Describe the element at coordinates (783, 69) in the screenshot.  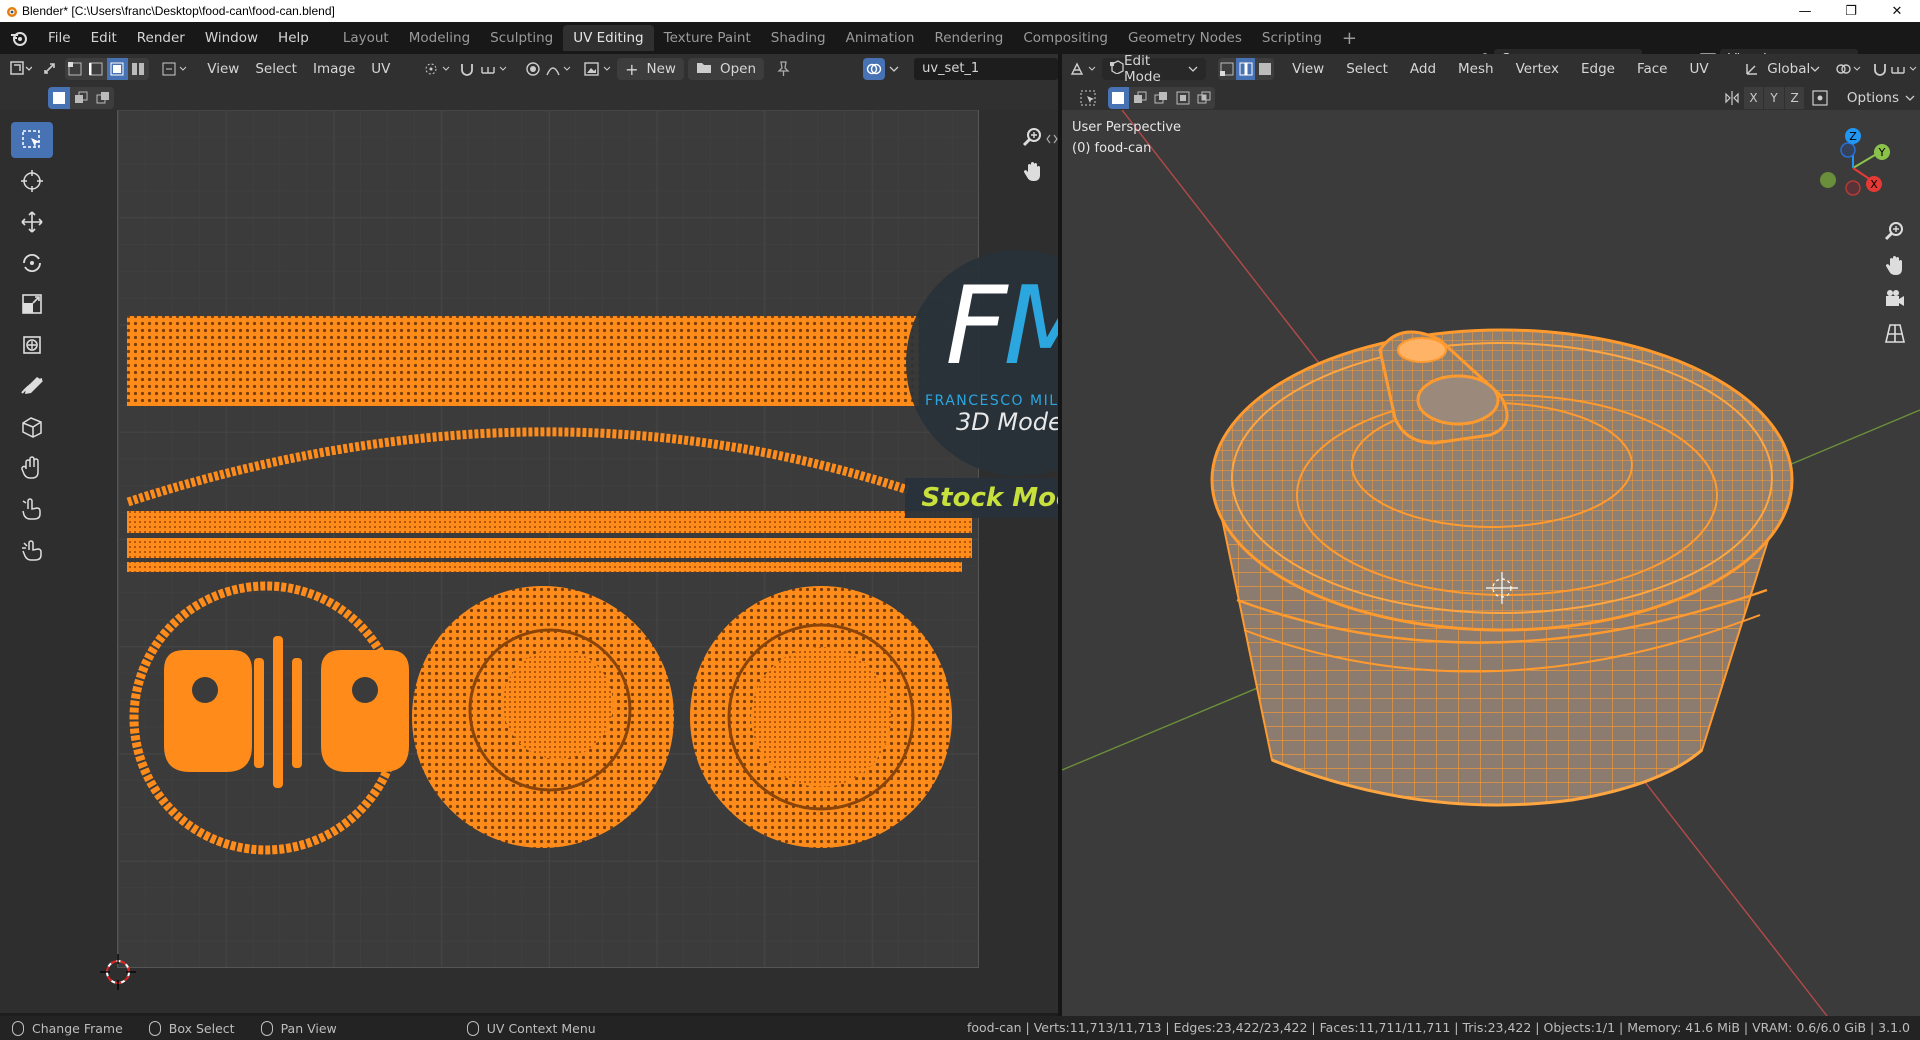
I see `pin-icon` at that location.